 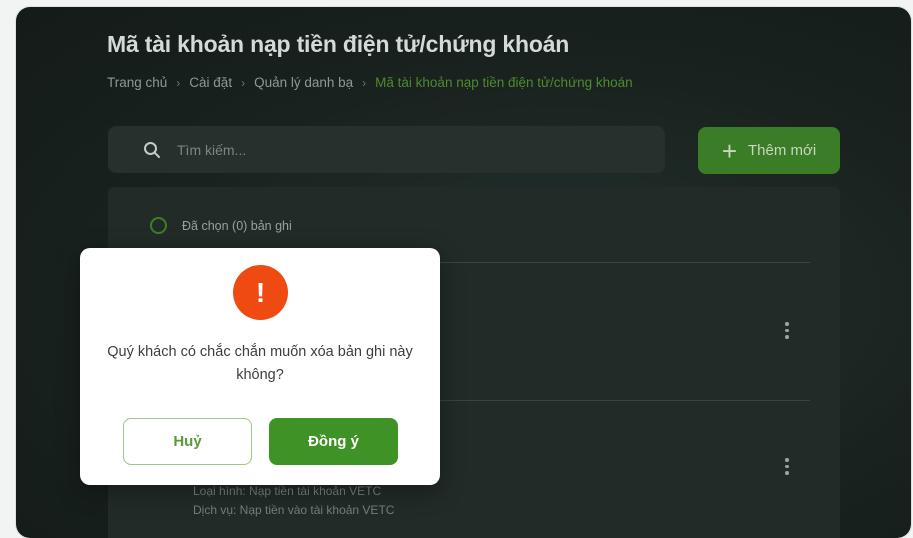 I want to click on breadcrumb-contacts: Quản lý danh bạ, so click(x=303, y=82).